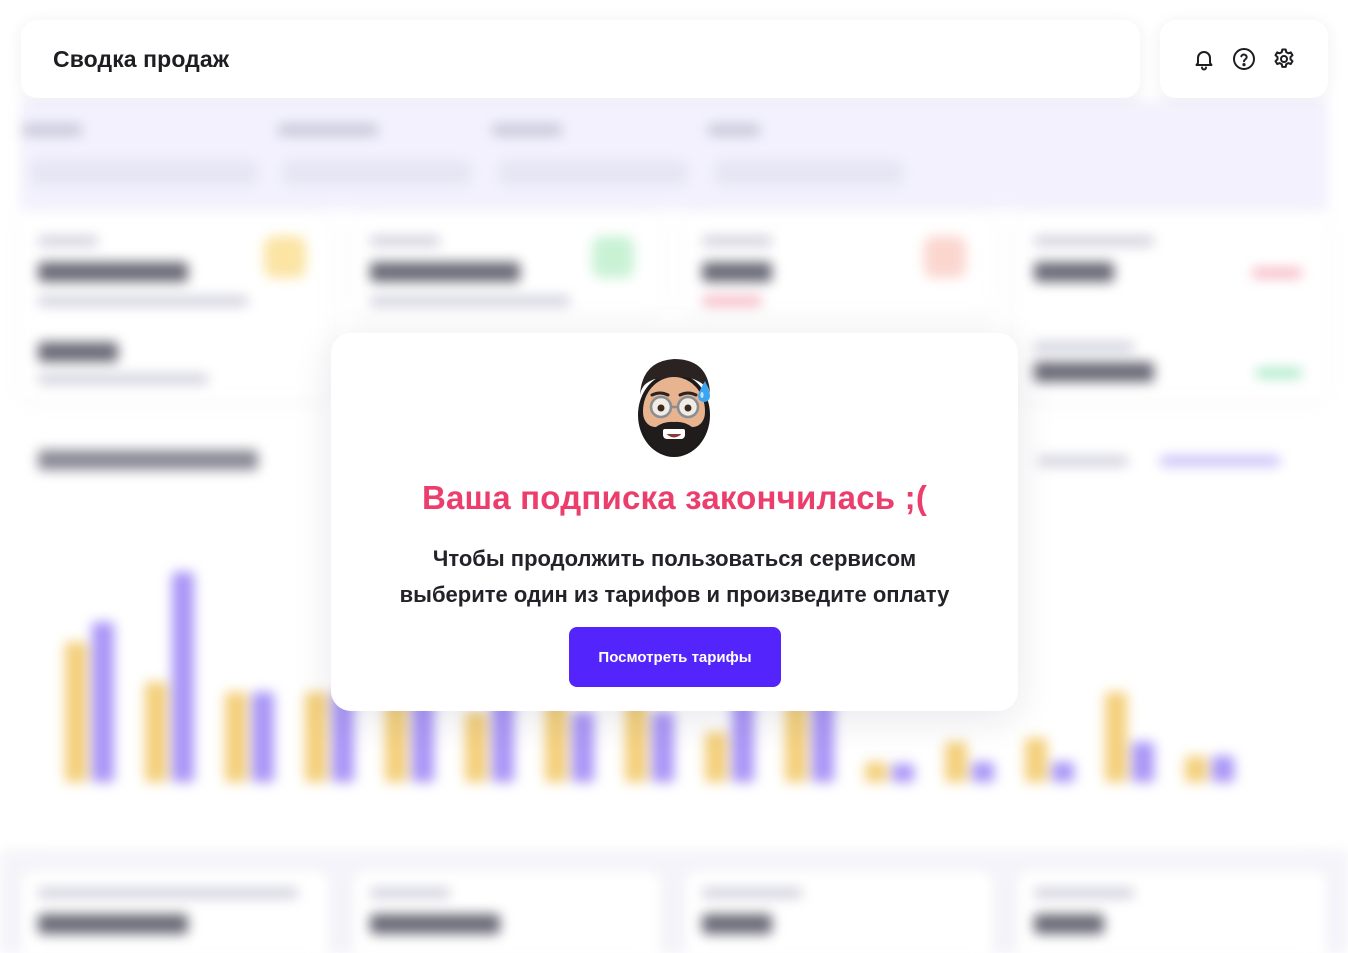  What do you see at coordinates (1284, 59) in the screenshot?
I see `gear-icon` at bounding box center [1284, 59].